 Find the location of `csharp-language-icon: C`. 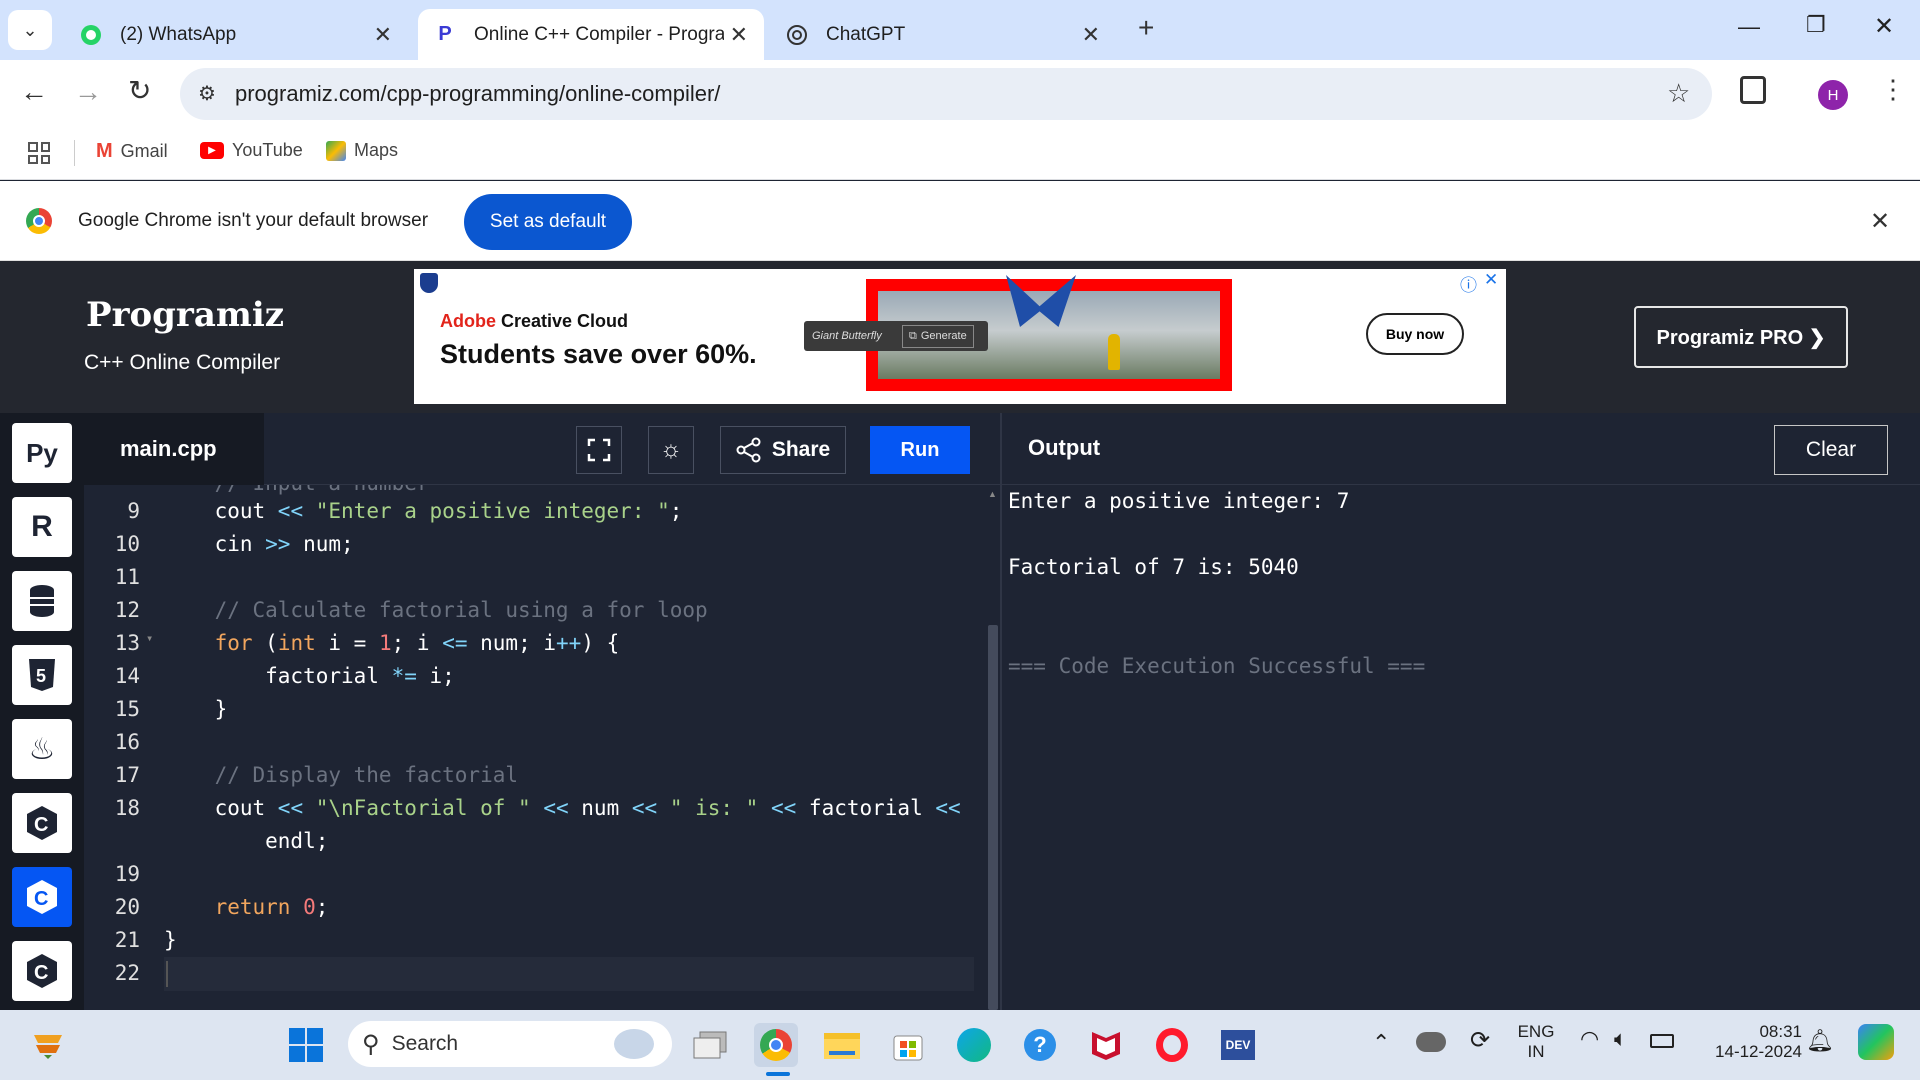

csharp-language-icon: C is located at coordinates (42, 971).